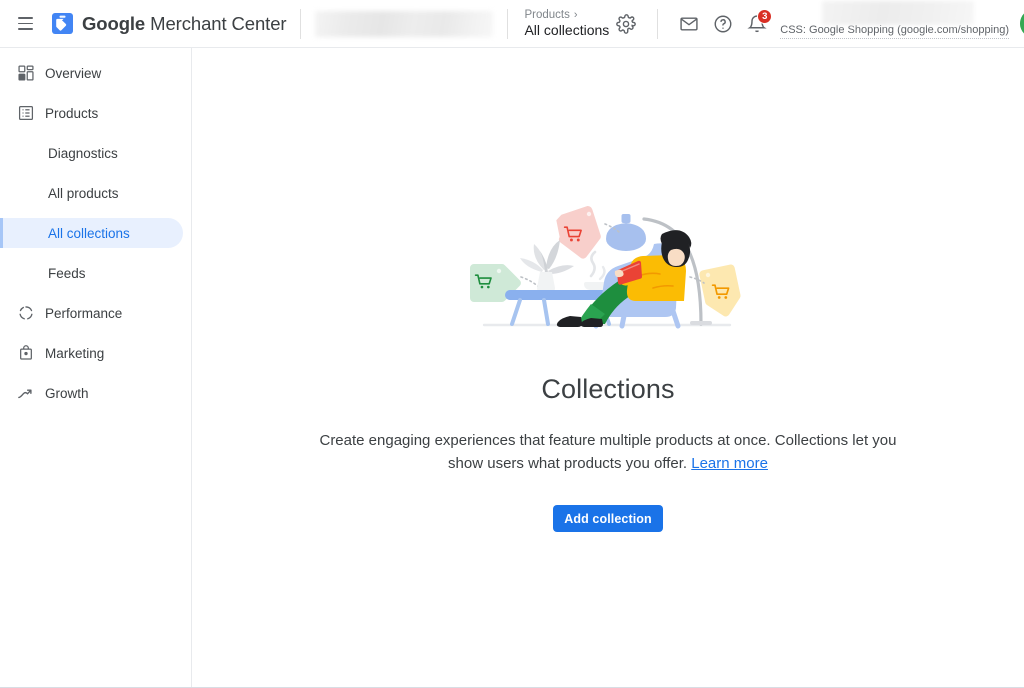 Image resolution: width=1024 pixels, height=688 pixels. Describe the element at coordinates (75, 353) in the screenshot. I see `sidebar-item-label: Marketing` at that location.